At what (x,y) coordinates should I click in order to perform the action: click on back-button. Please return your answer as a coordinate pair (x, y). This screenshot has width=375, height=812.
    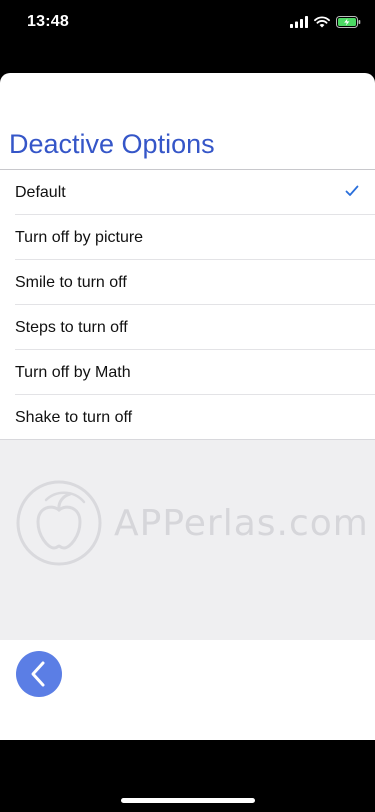
    Looking at the image, I should click on (39, 674).